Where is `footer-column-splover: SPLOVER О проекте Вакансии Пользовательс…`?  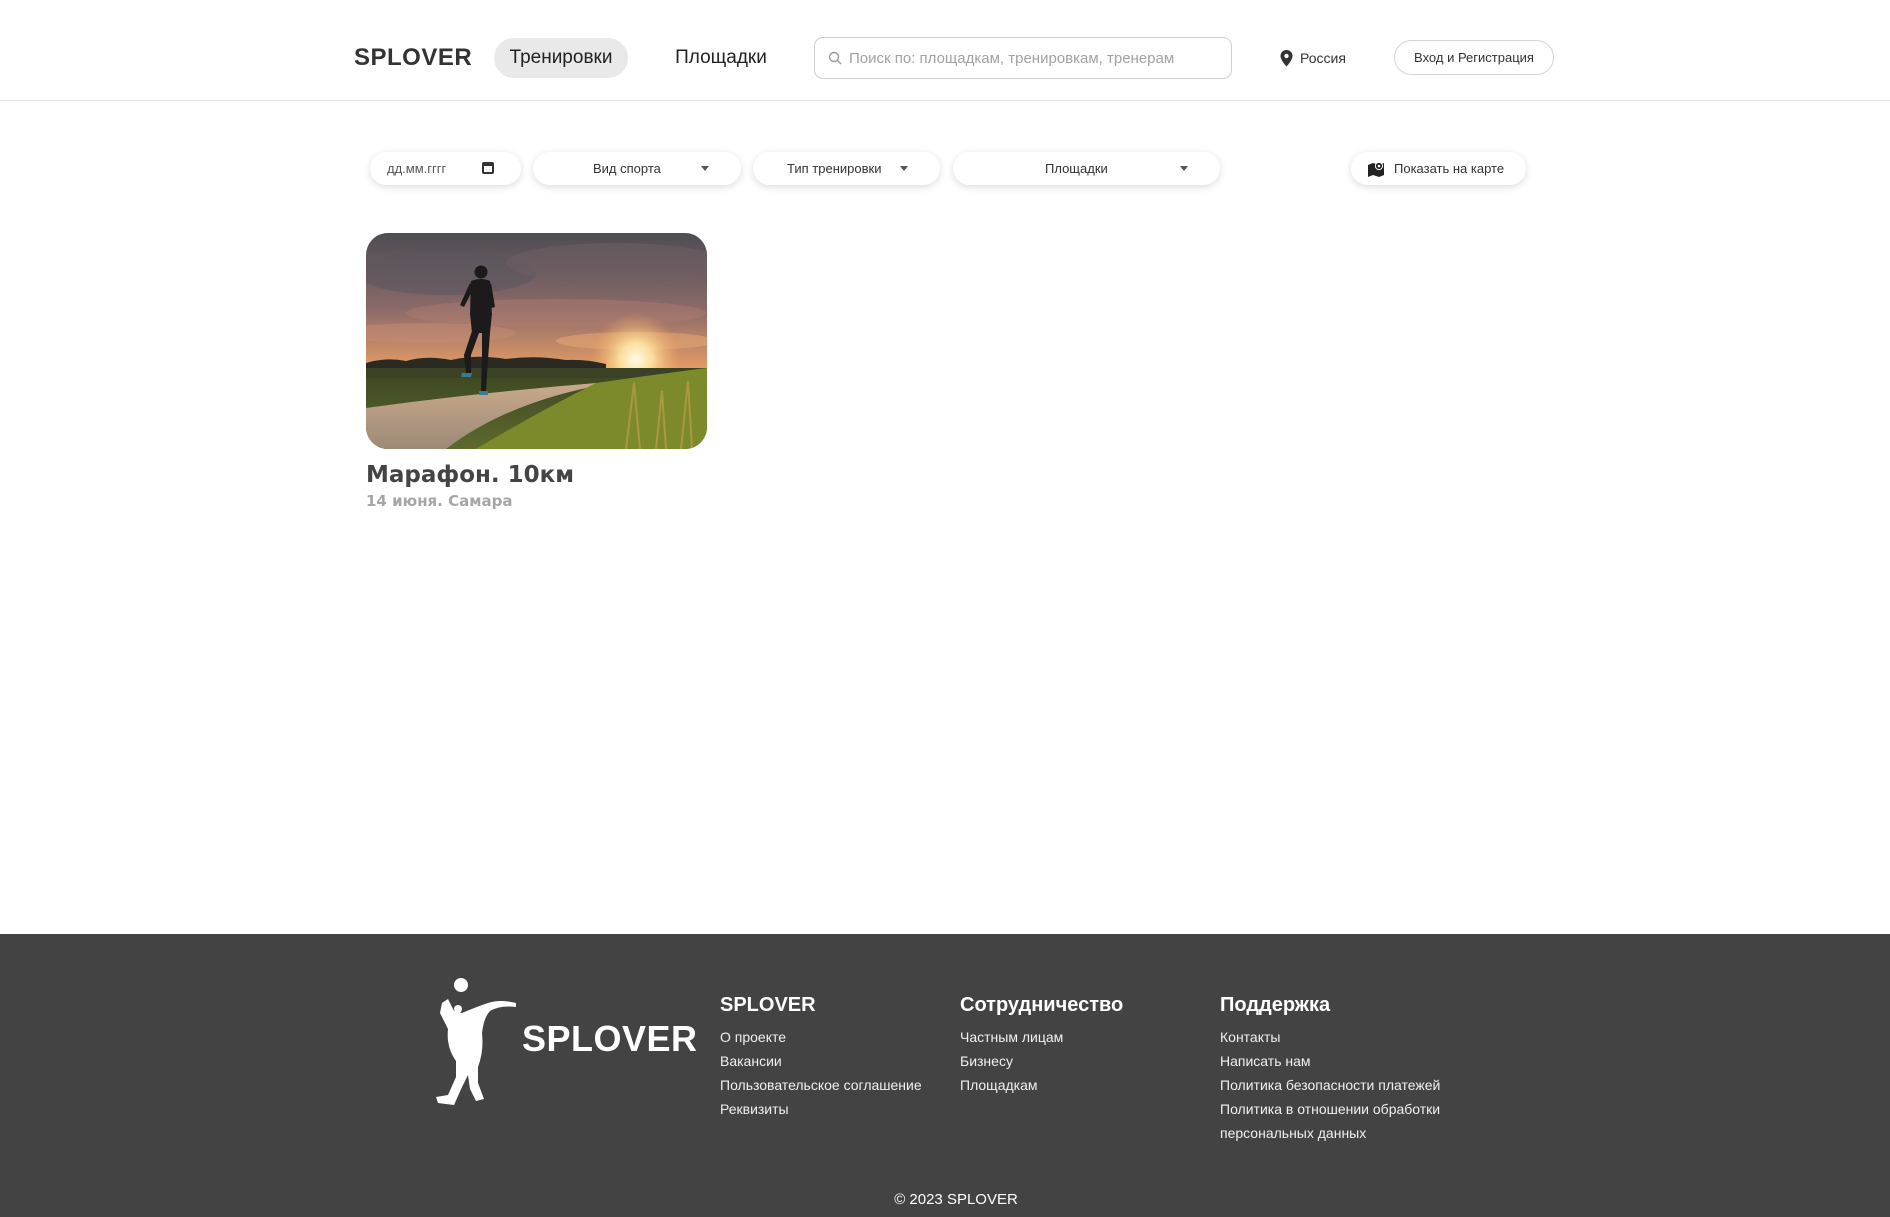 footer-column-splover: SPLOVER О проекте Вакансии Пользовательс… is located at coordinates (821, 1057).